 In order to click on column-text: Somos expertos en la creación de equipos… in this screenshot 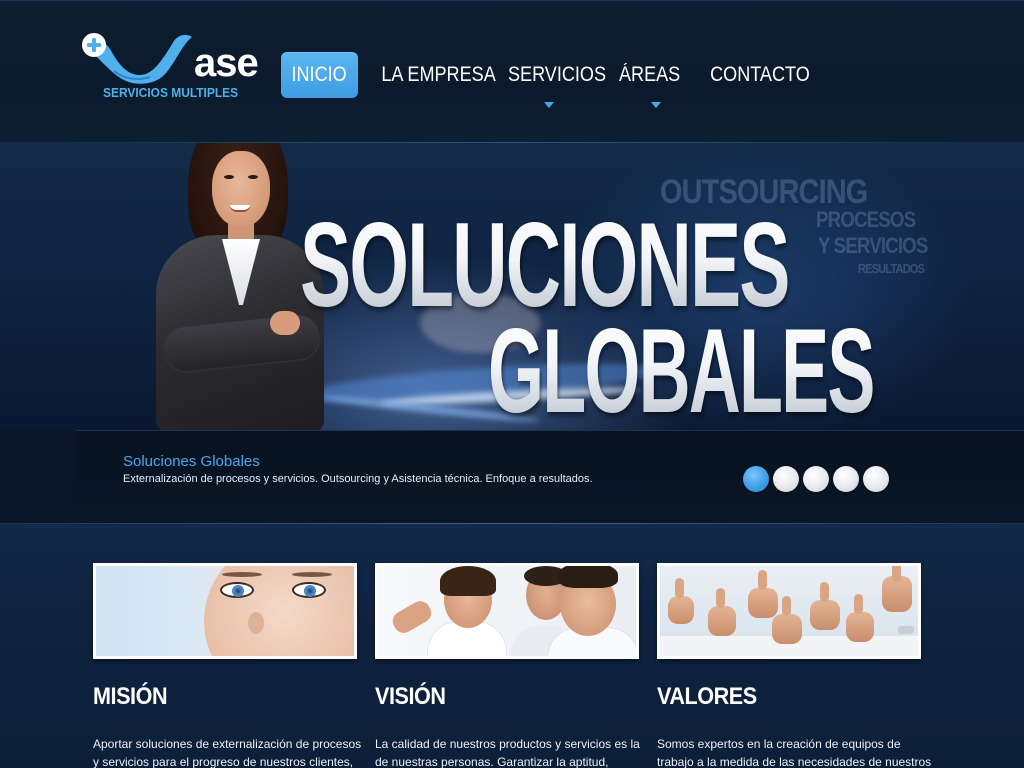, I will do `click(794, 751)`.